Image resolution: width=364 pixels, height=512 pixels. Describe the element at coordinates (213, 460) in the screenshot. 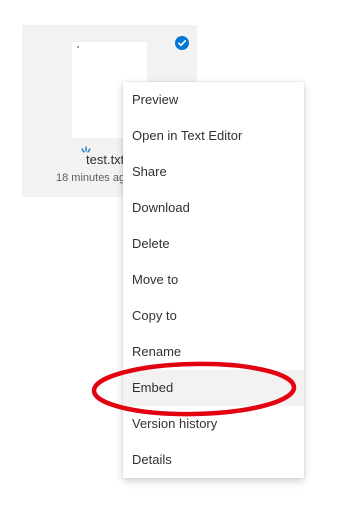

I see `menu-item-details: Details` at that location.